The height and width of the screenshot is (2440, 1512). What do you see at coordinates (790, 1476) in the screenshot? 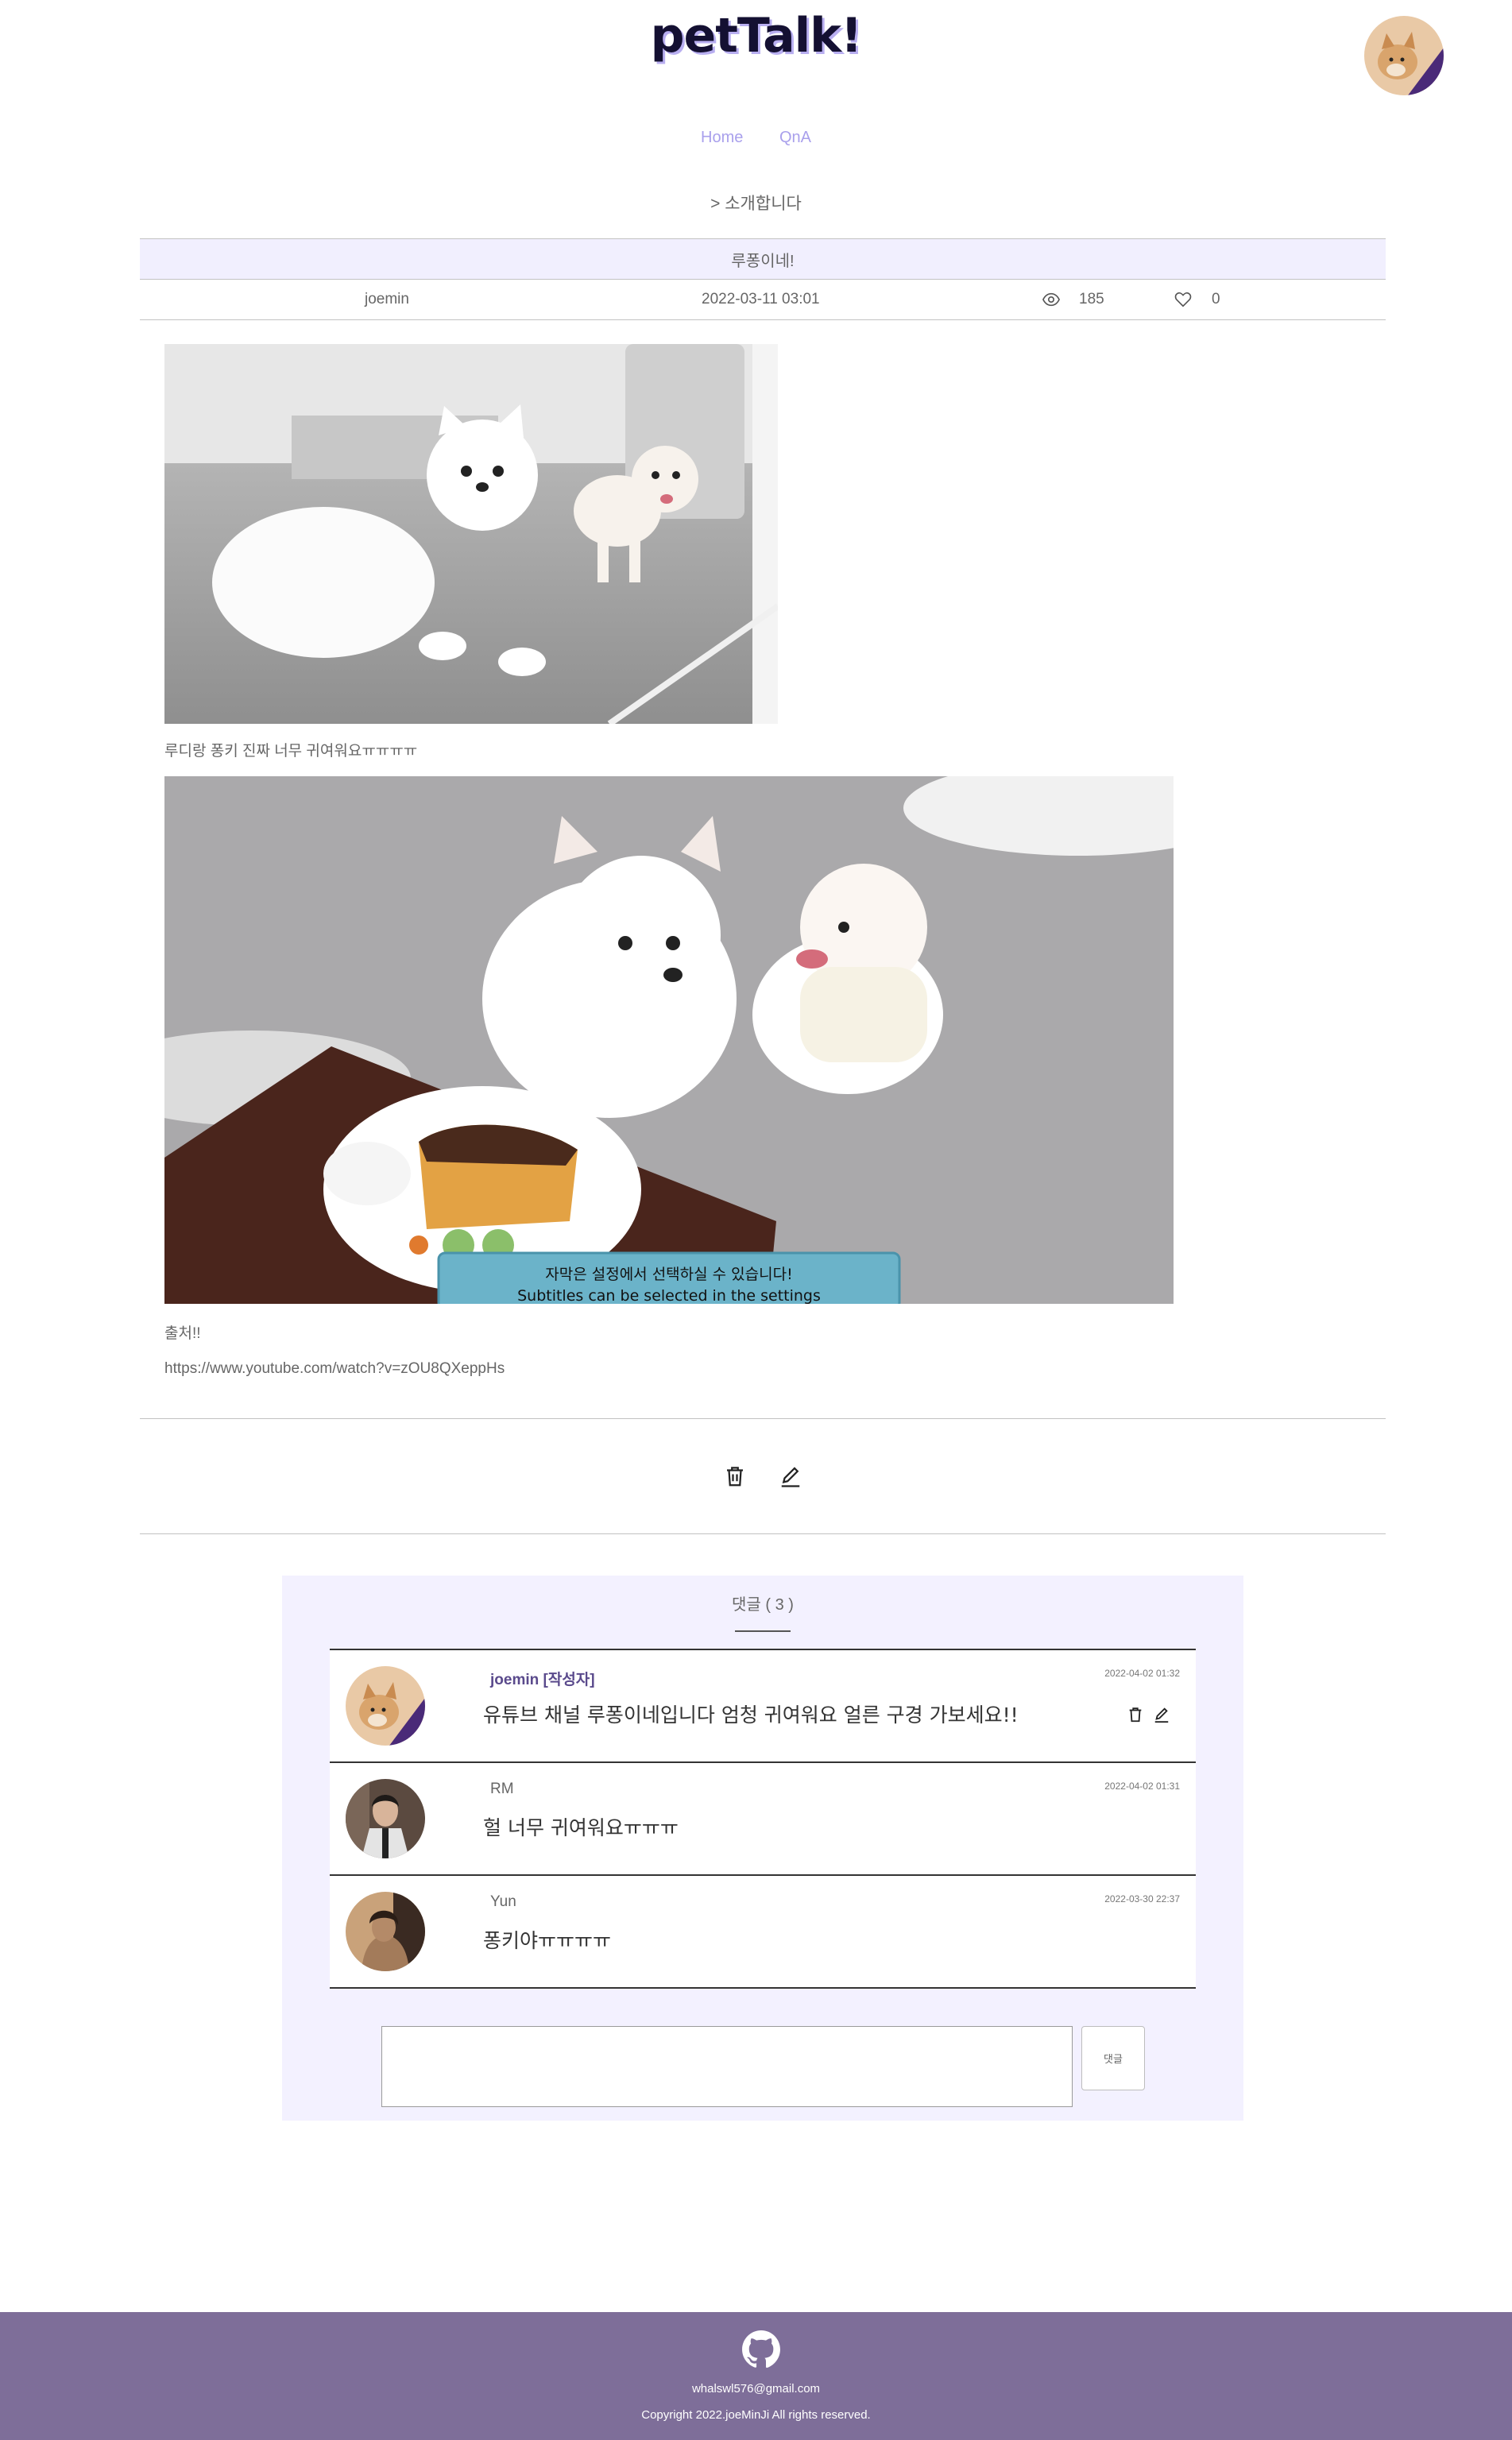
I see `edit-icon` at bounding box center [790, 1476].